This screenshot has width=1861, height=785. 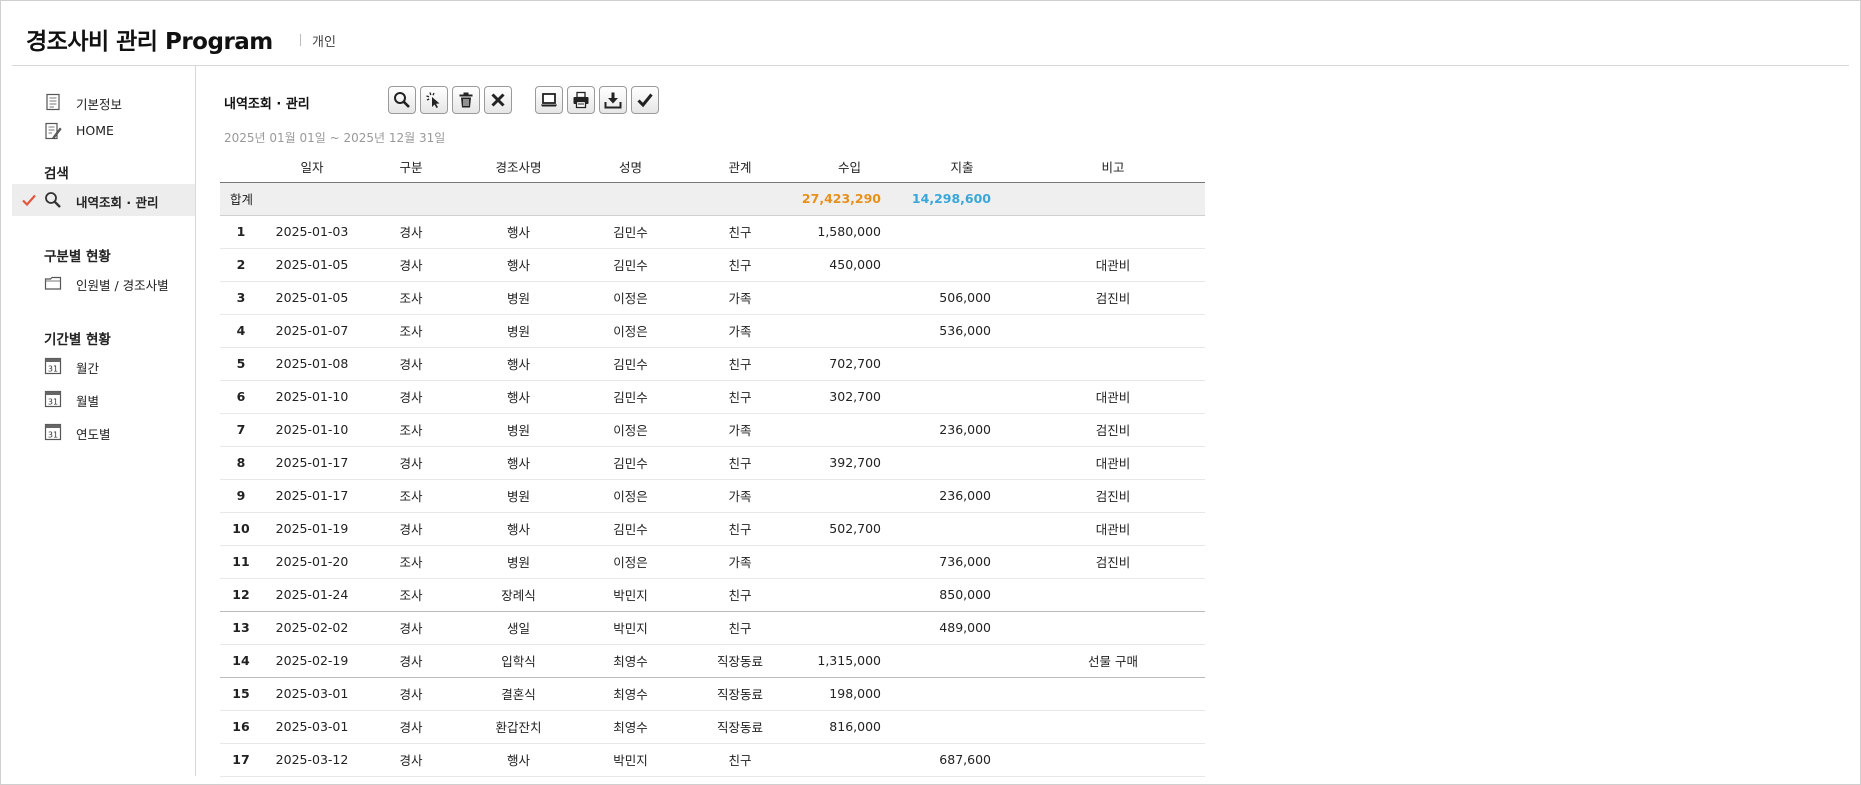 I want to click on download-icon, so click(x=613, y=100).